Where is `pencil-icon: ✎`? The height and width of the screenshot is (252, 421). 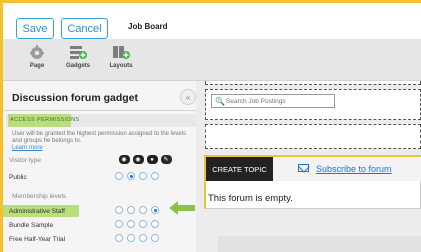
pencil-icon: ✎ is located at coordinates (166, 159).